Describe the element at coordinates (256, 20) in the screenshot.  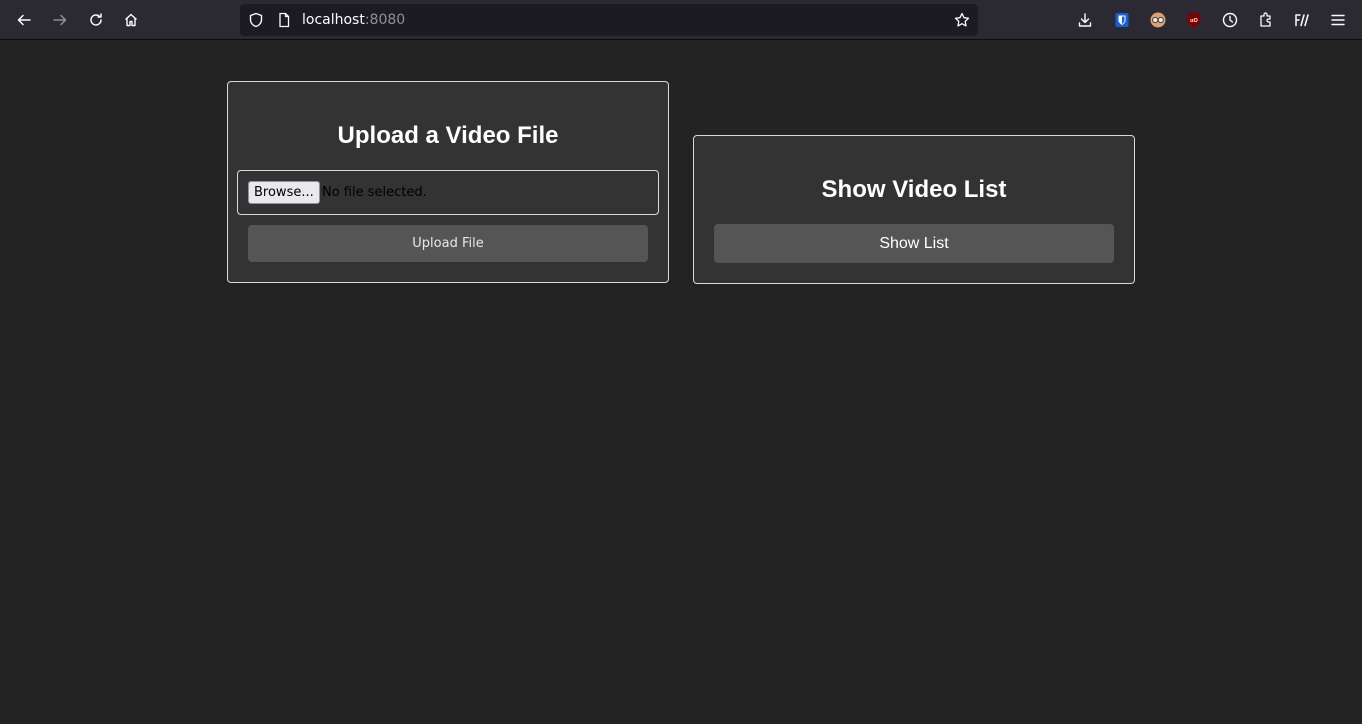
I see `tracking-protection-icon` at that location.